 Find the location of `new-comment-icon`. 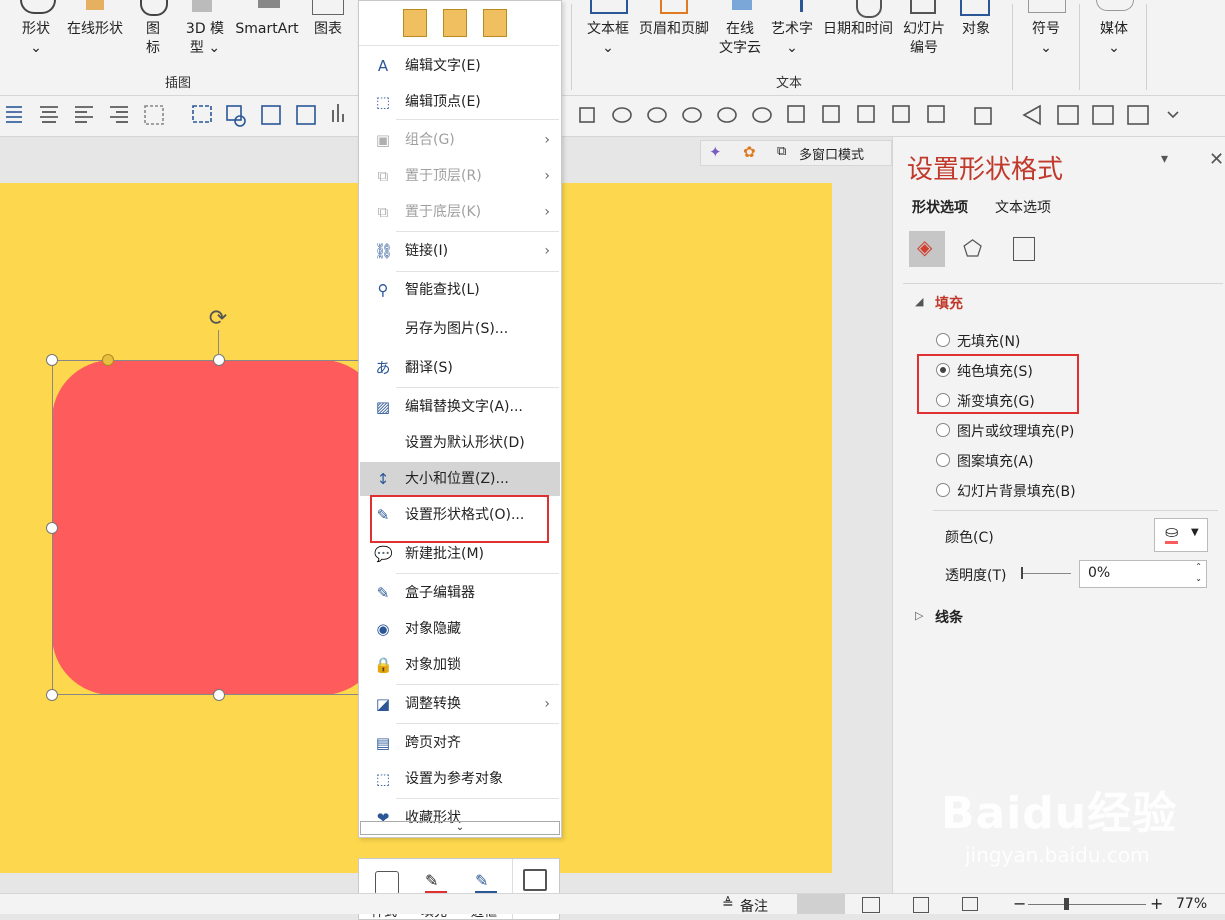

new-comment-icon is located at coordinates (535, 880).